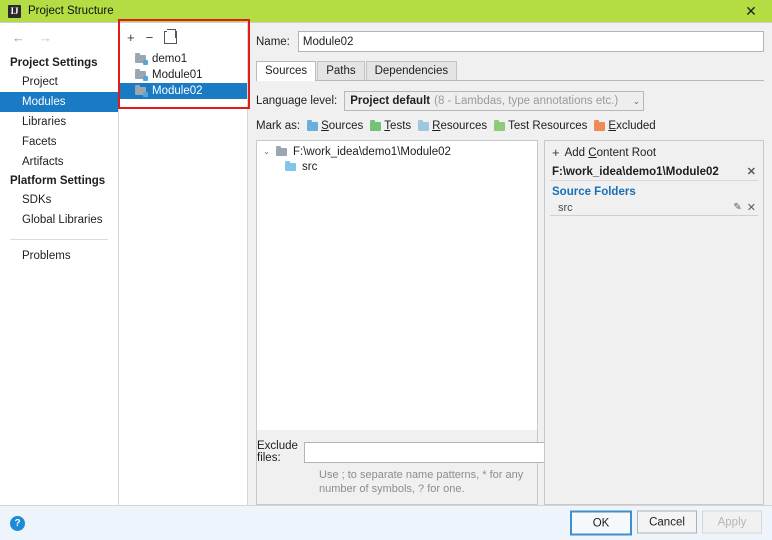  I want to click on mark-as-tests-label: Tests, so click(398, 126).